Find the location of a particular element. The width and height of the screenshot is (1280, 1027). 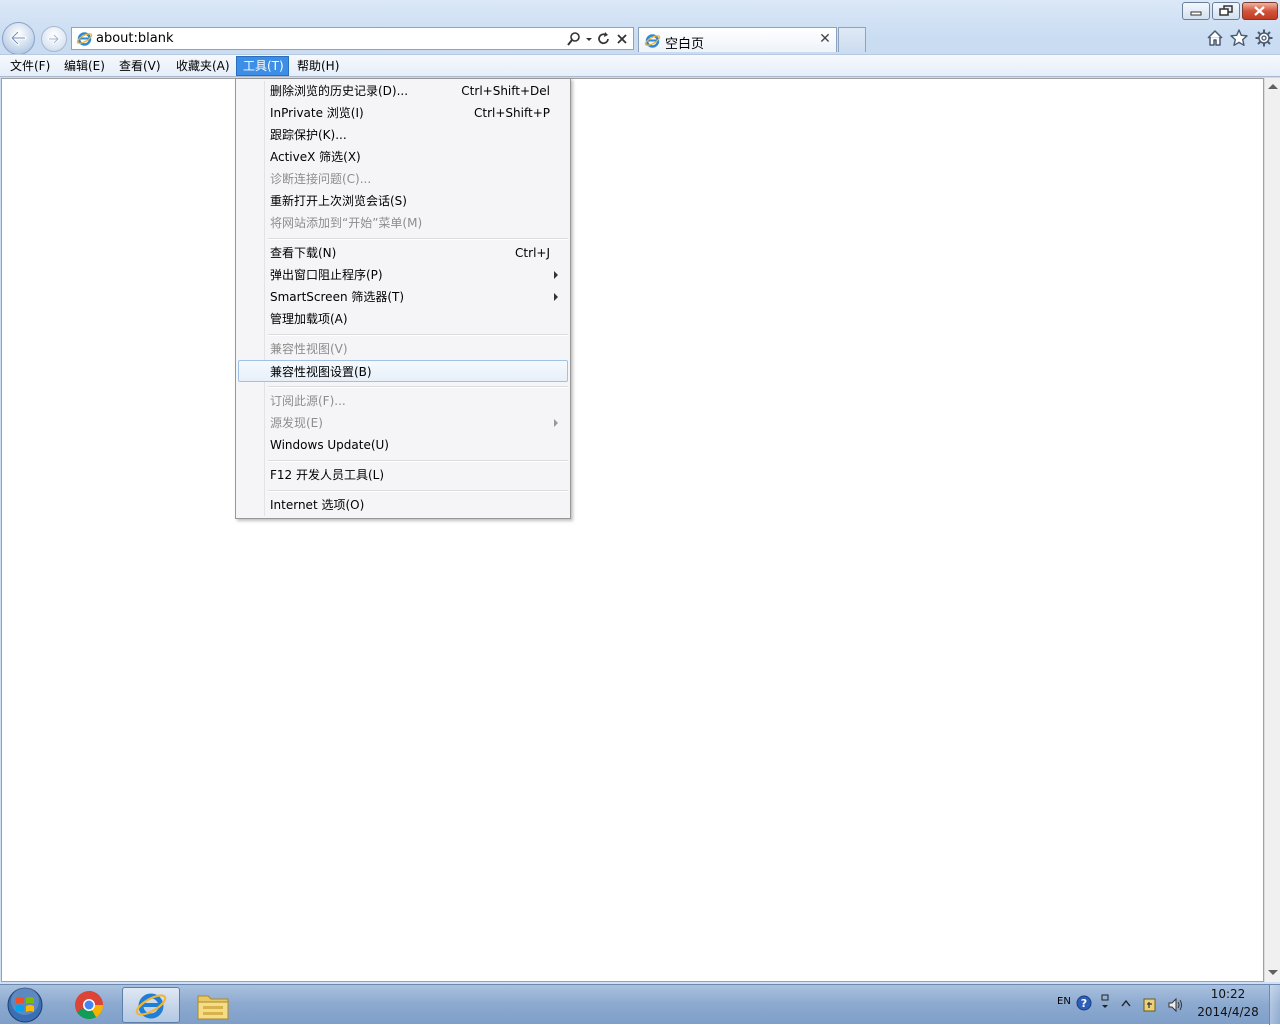

favorites-star-icon is located at coordinates (1239, 38).